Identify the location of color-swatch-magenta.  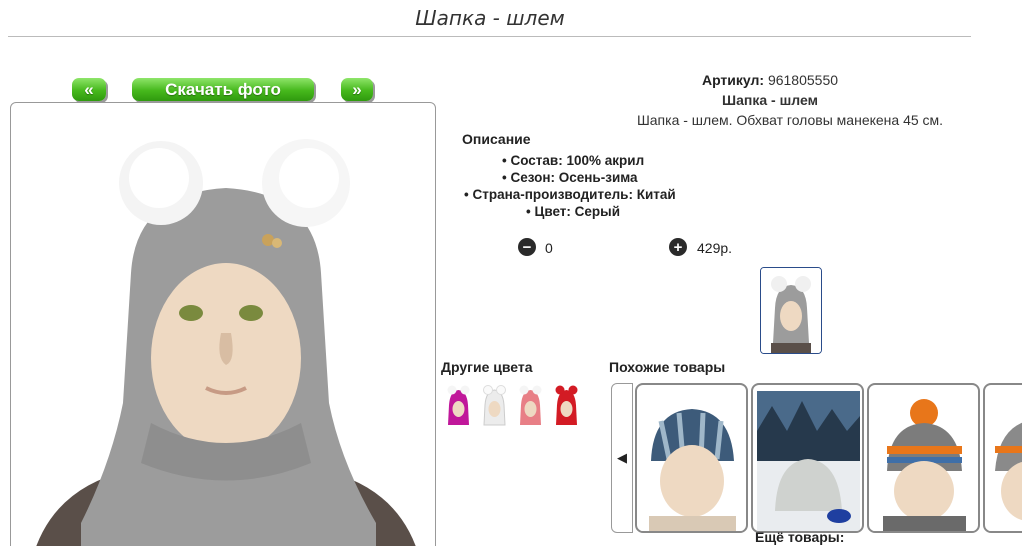
(458, 406).